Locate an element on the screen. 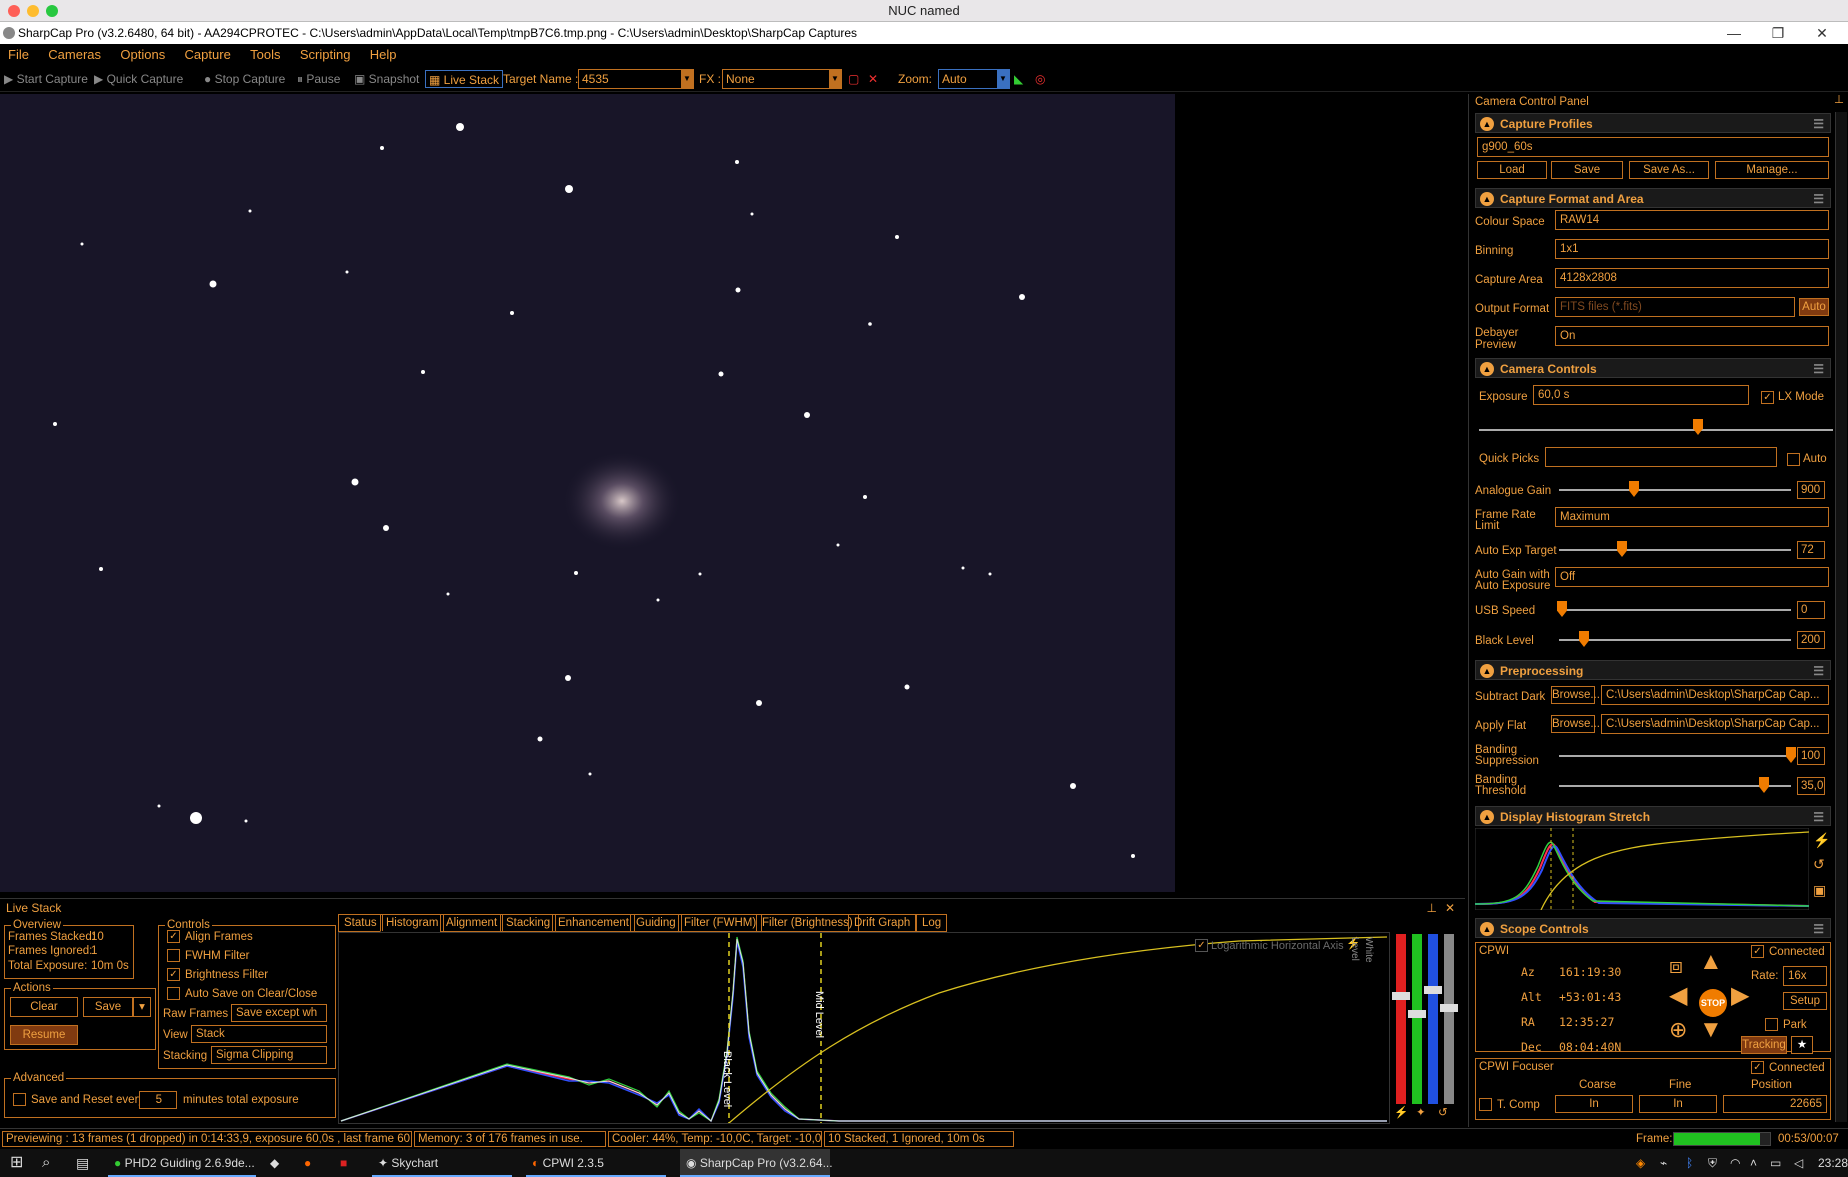 This screenshot has height=1177, width=1848. taskbar-app-icon: ◆ is located at coordinates (274, 1163).